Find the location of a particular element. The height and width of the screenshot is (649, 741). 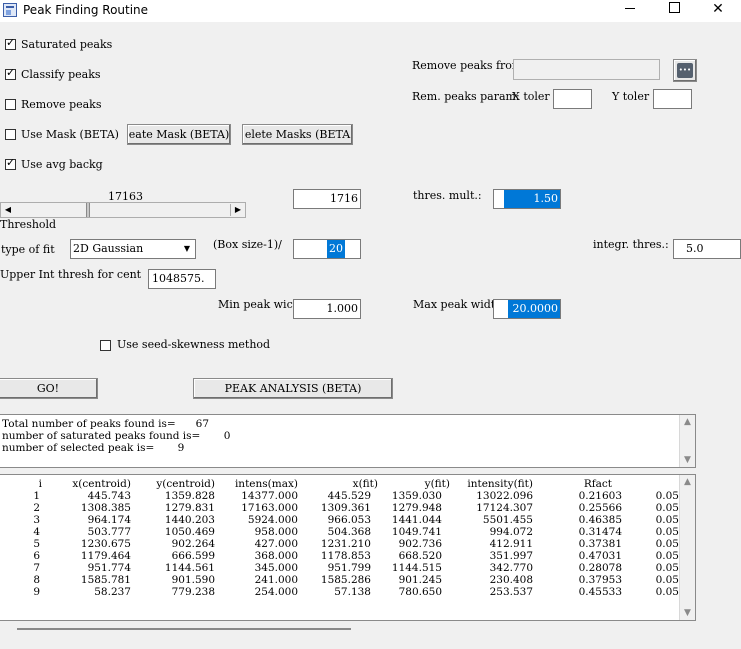

table-cell: 0.37381 is located at coordinates (600, 544).